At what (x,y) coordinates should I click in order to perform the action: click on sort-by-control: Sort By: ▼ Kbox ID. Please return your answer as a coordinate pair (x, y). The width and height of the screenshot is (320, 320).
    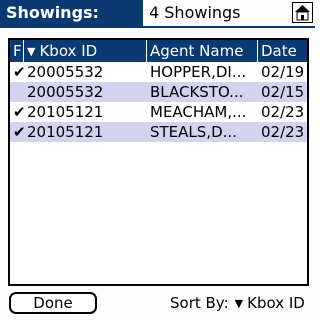
    Looking at the image, I should click on (237, 303).